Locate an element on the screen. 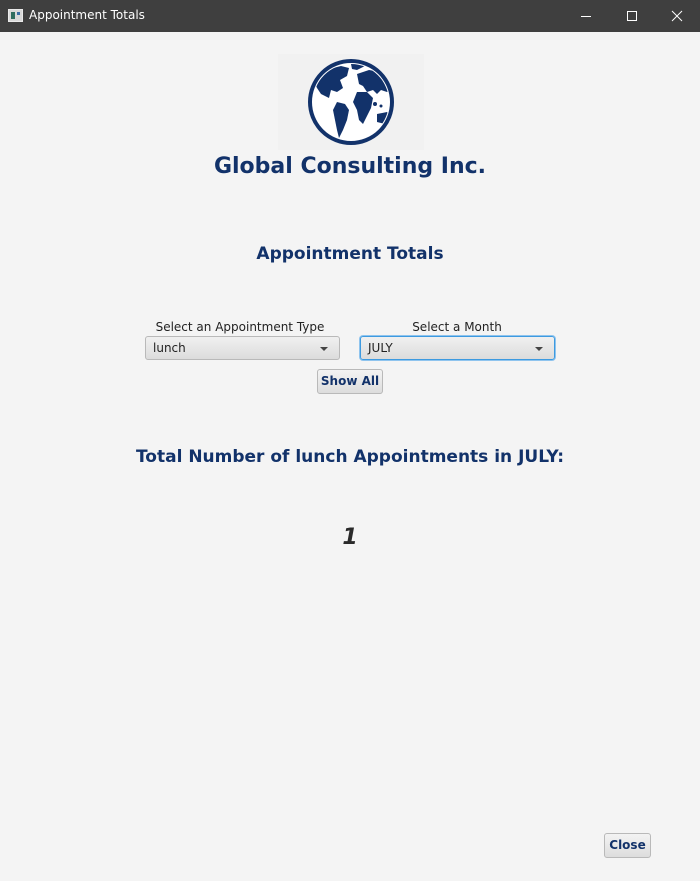 Image resolution: width=700 pixels, height=881 pixels. appointment-type-select: lunch is located at coordinates (242, 348).